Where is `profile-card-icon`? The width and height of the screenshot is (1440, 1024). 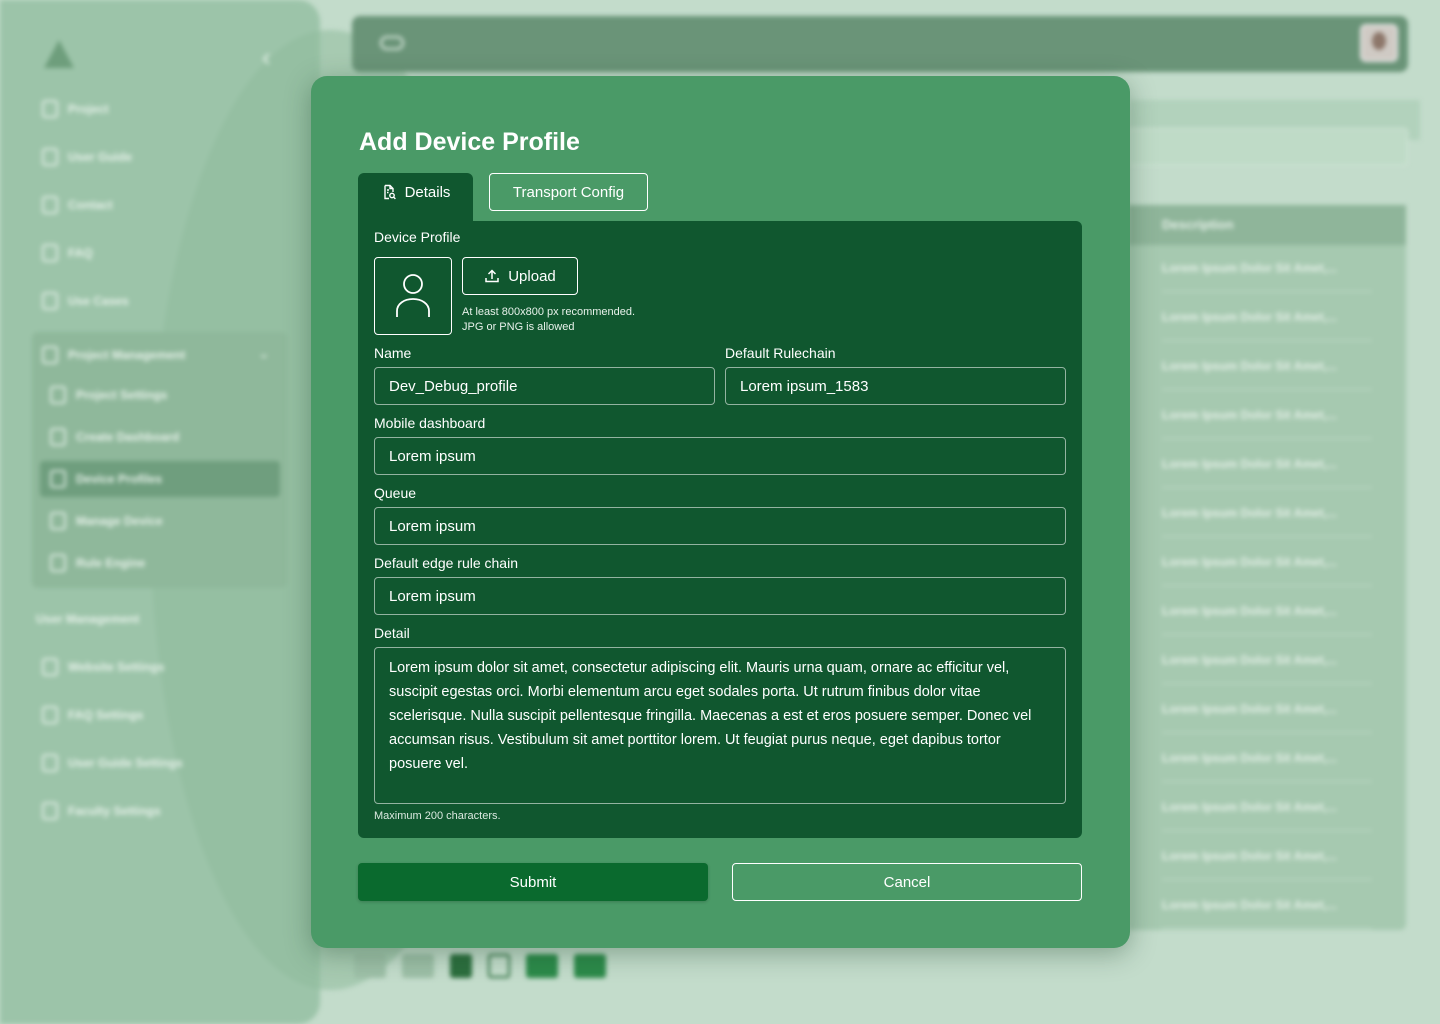
profile-card-icon is located at coordinates (58, 479).